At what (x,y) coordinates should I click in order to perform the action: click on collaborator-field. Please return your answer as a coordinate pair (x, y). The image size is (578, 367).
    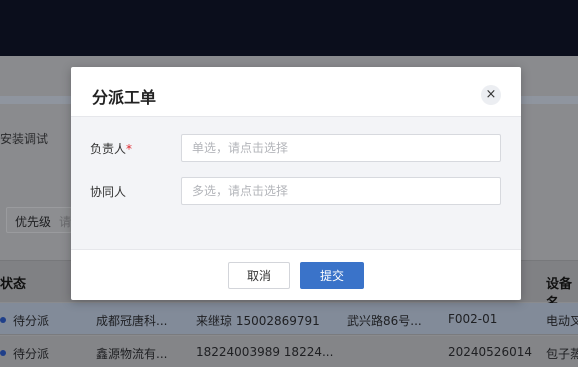
    Looking at the image, I should click on (341, 191).